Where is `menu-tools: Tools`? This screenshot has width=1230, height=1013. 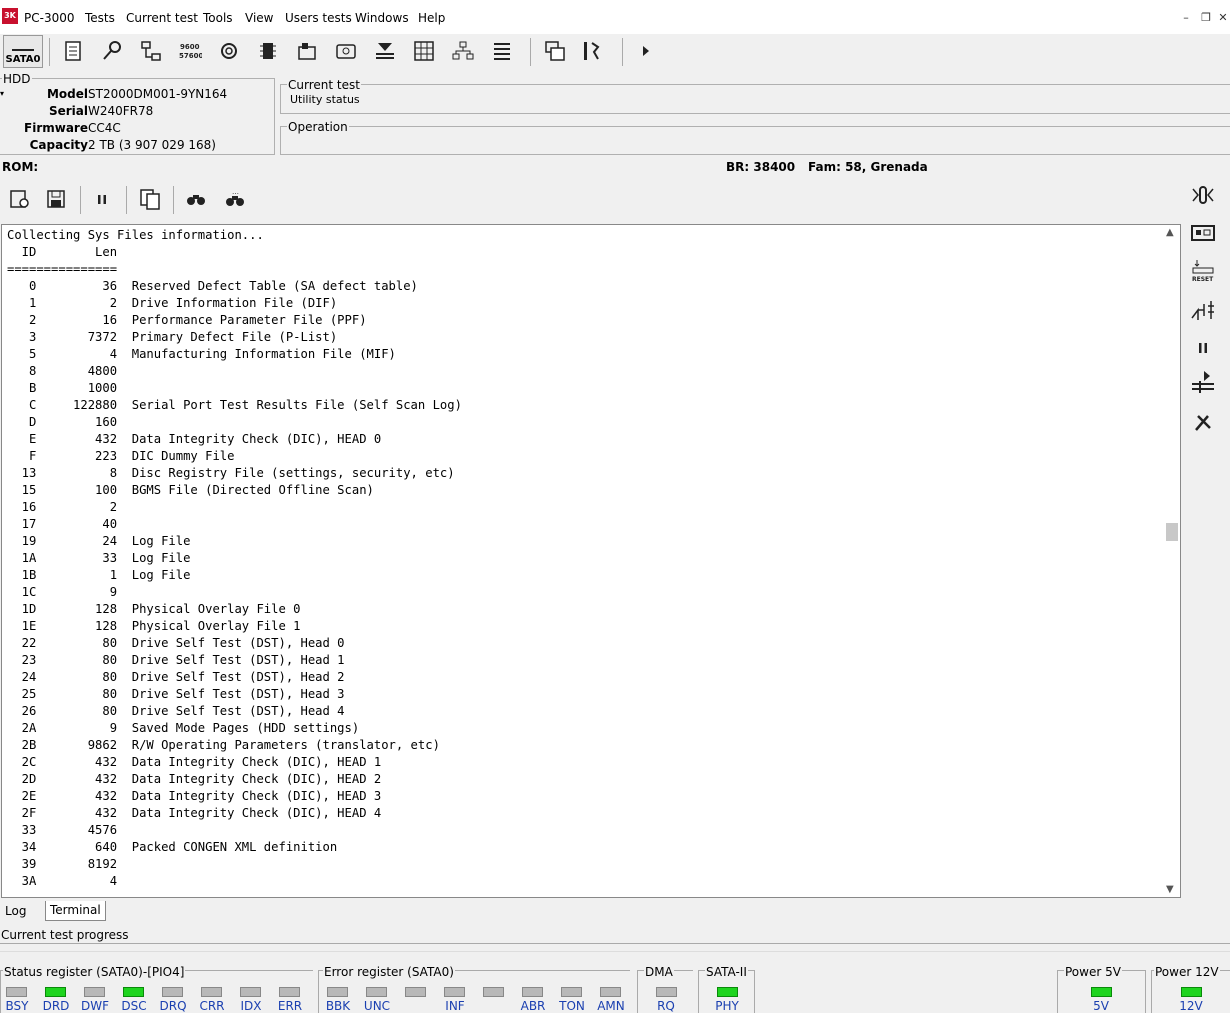
menu-tools: Tools is located at coordinates (218, 18).